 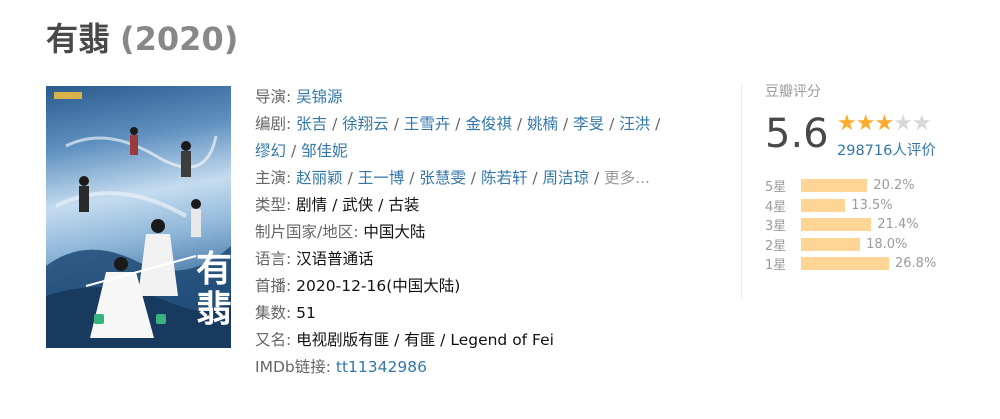 I want to click on writer-link: 王雪卉, so click(x=427, y=124).